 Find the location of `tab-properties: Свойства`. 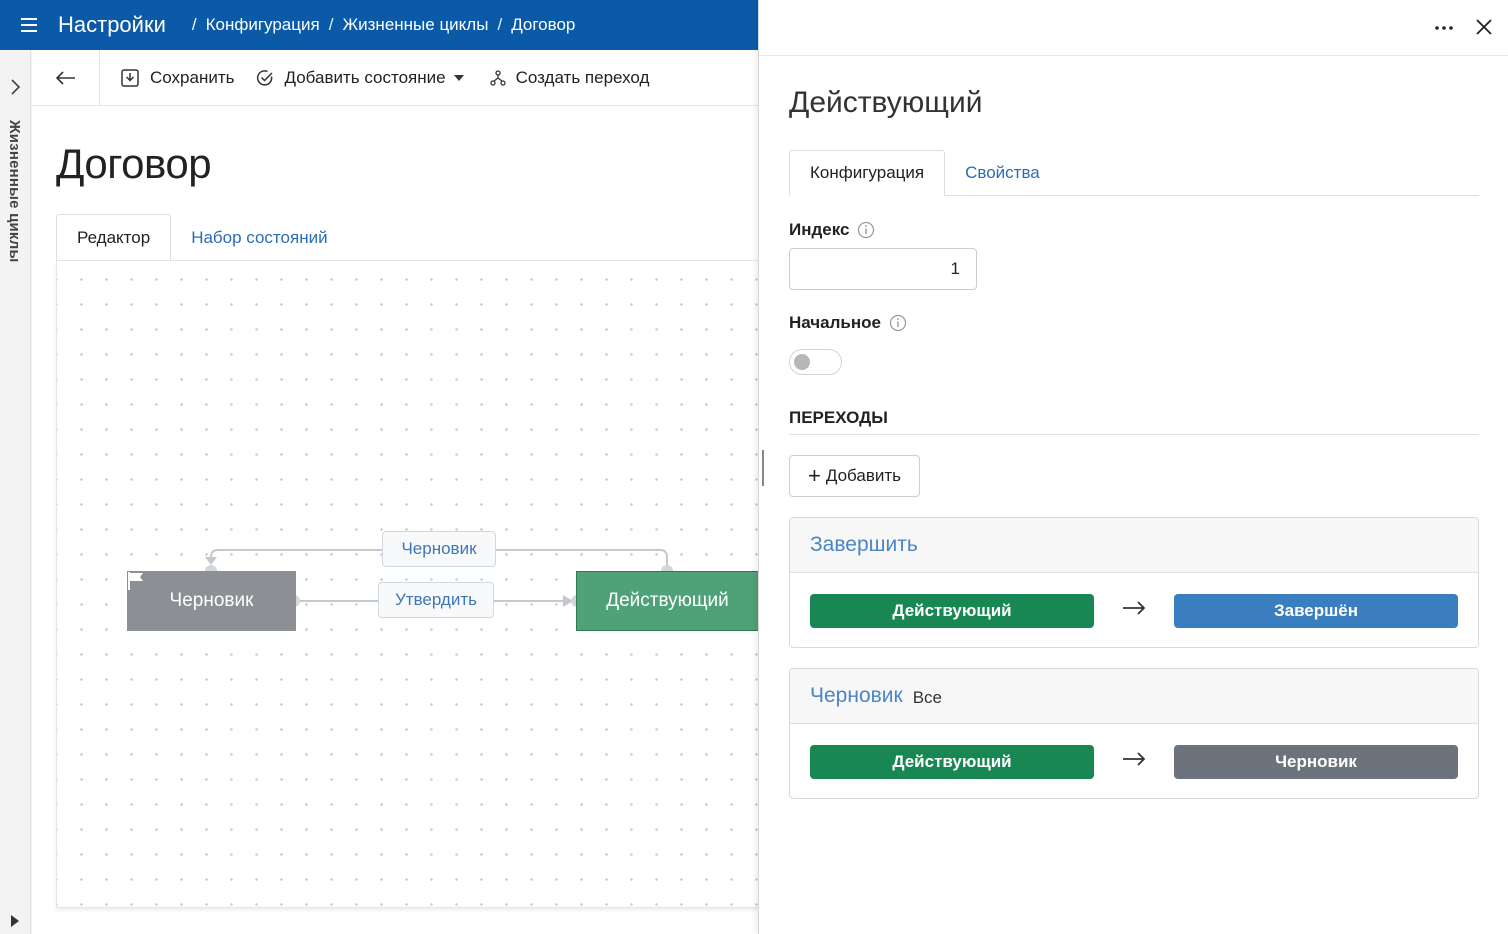

tab-properties: Свойства is located at coordinates (1002, 173).